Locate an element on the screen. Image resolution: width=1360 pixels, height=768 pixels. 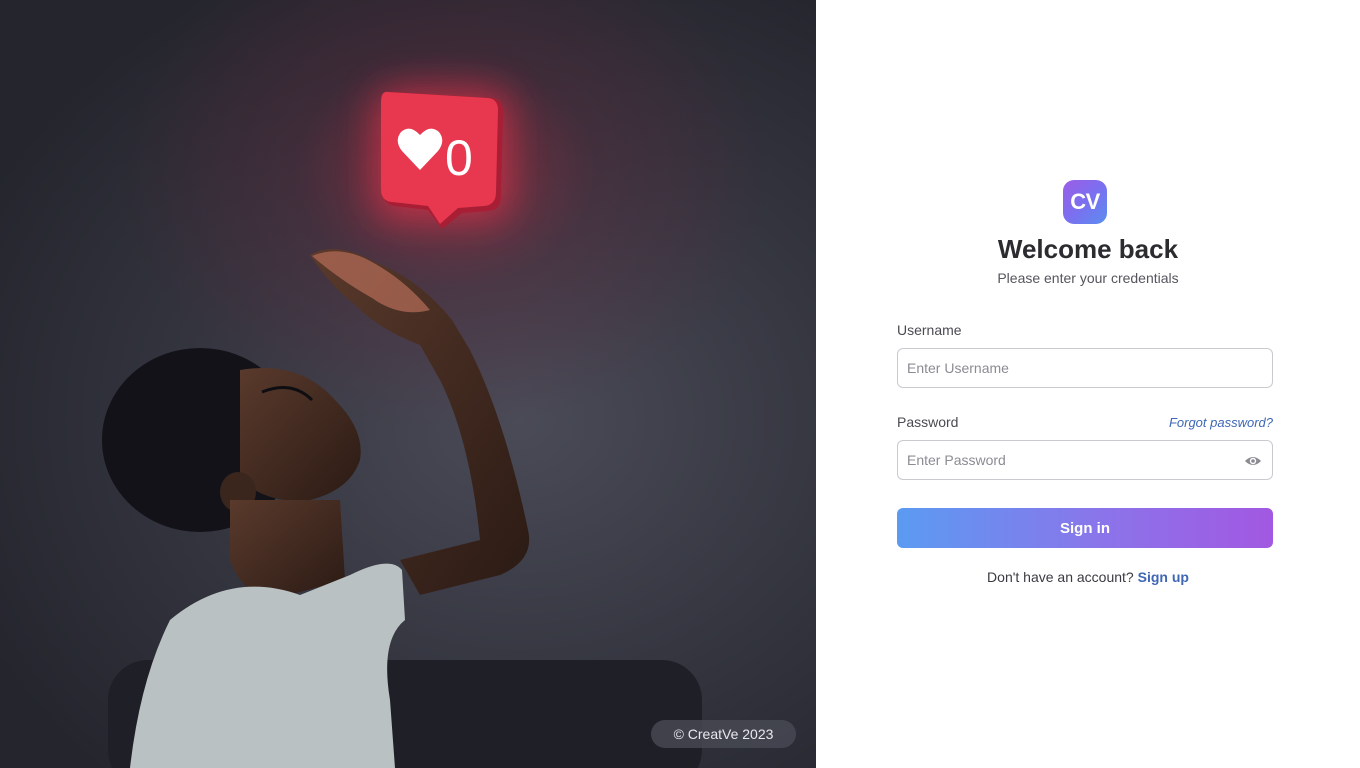
page-subtitle: Please enter your credentials is located at coordinates (1088, 278).